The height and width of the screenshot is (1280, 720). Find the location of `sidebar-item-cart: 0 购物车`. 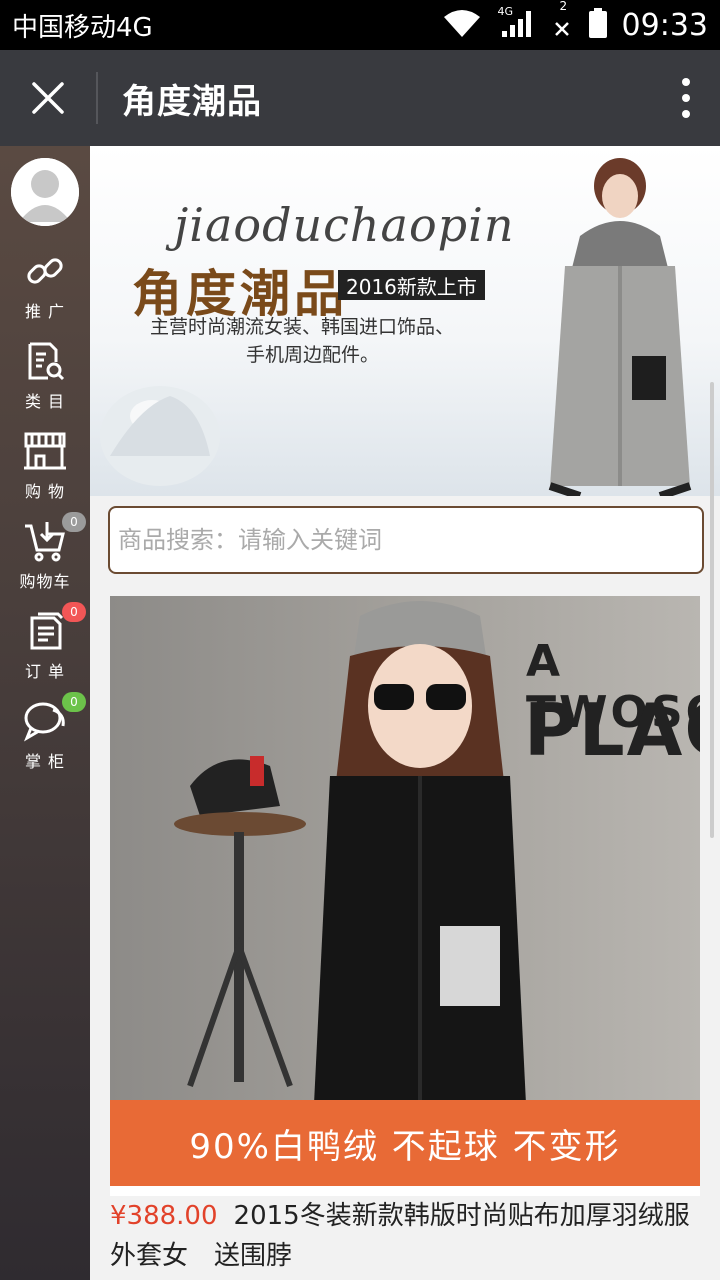

sidebar-item-cart: 0 购物车 is located at coordinates (45, 555).